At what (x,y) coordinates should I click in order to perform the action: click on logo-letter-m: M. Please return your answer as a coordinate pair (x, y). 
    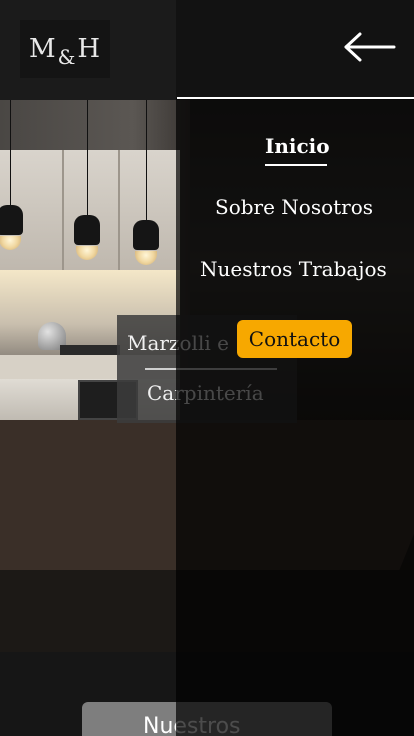
    Looking at the image, I should click on (42, 49).